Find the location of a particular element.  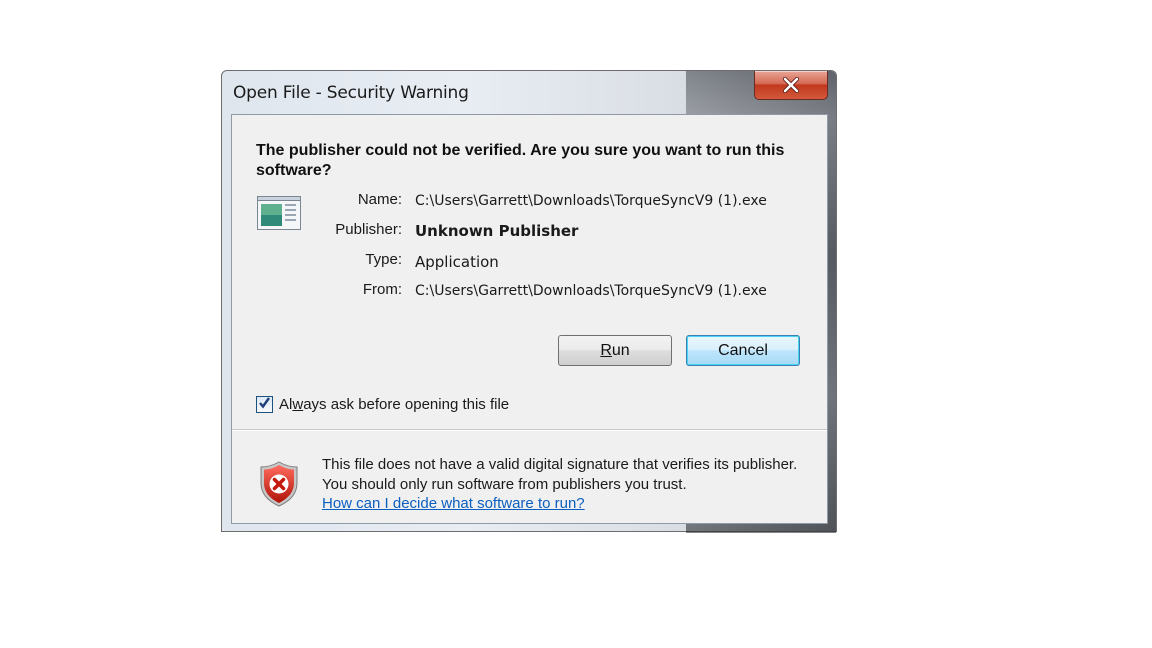

from-label: From: is located at coordinates (382, 289).